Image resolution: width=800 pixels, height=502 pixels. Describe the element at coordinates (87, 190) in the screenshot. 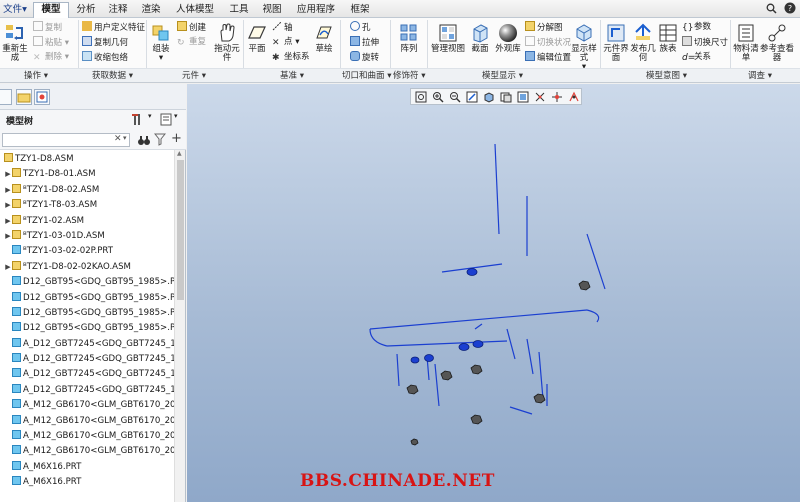

I see `tree-item: ▶ ᴮTZY1-D8-02.ASM` at that location.